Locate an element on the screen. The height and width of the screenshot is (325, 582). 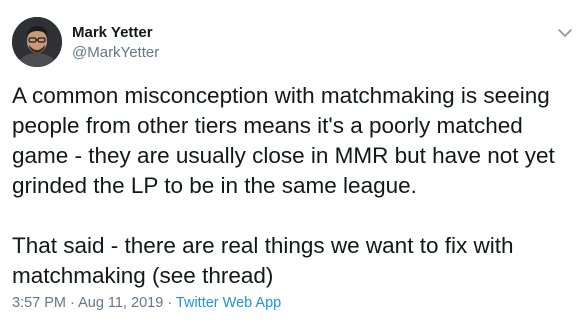
author-name: Mark Yetter is located at coordinates (112, 33).